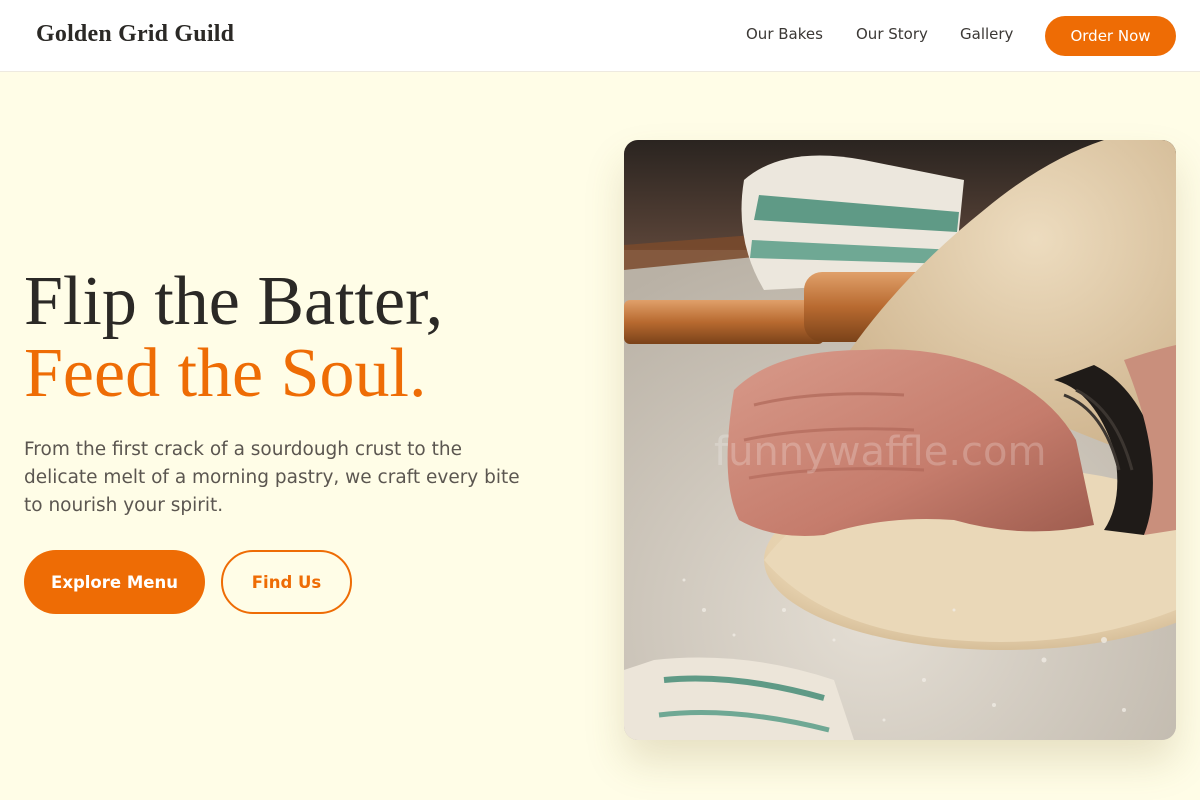 The width and height of the screenshot is (1200, 800). I want to click on explore-menu-button: Explore Menu, so click(114, 582).